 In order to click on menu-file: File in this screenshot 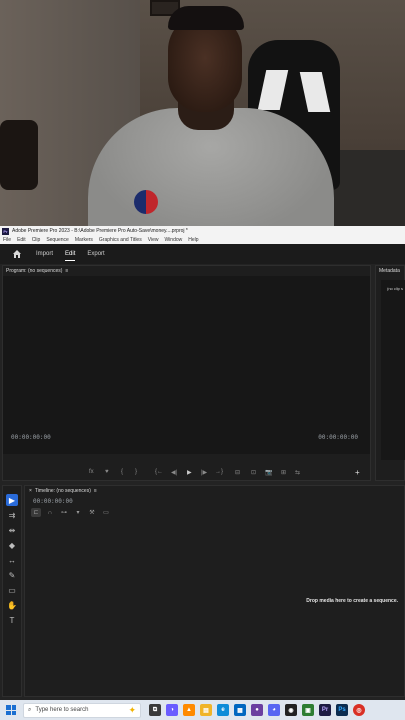, I will do `click(7, 240)`.